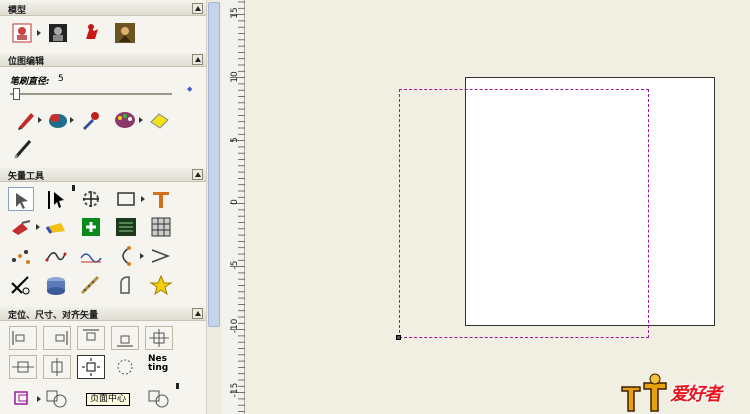 Image resolution: width=750 pixels, height=414 pixels. What do you see at coordinates (103, 60) in the screenshot?
I see `section-header-bitmap: 位图编辑` at bounding box center [103, 60].